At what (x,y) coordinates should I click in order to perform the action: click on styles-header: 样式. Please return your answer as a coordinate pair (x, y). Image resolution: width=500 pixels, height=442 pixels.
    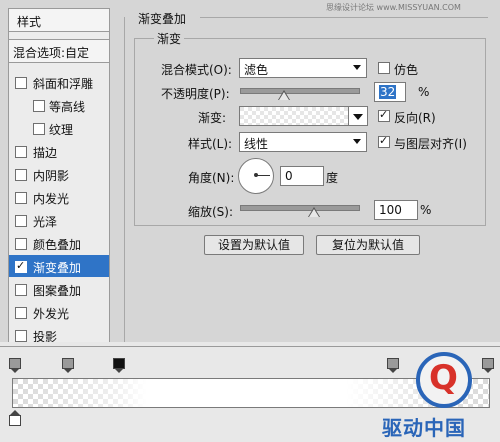
    Looking at the image, I should click on (59, 20).